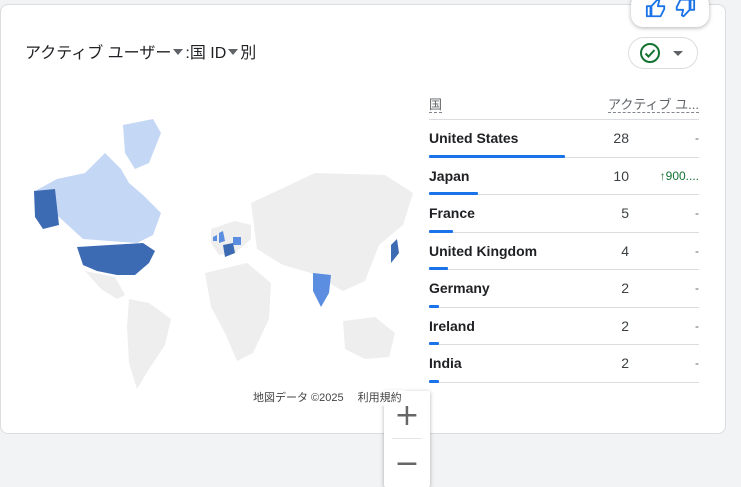 The image size is (741, 487). Describe the element at coordinates (407, 438) in the screenshot. I see `zoom-divider` at that location.